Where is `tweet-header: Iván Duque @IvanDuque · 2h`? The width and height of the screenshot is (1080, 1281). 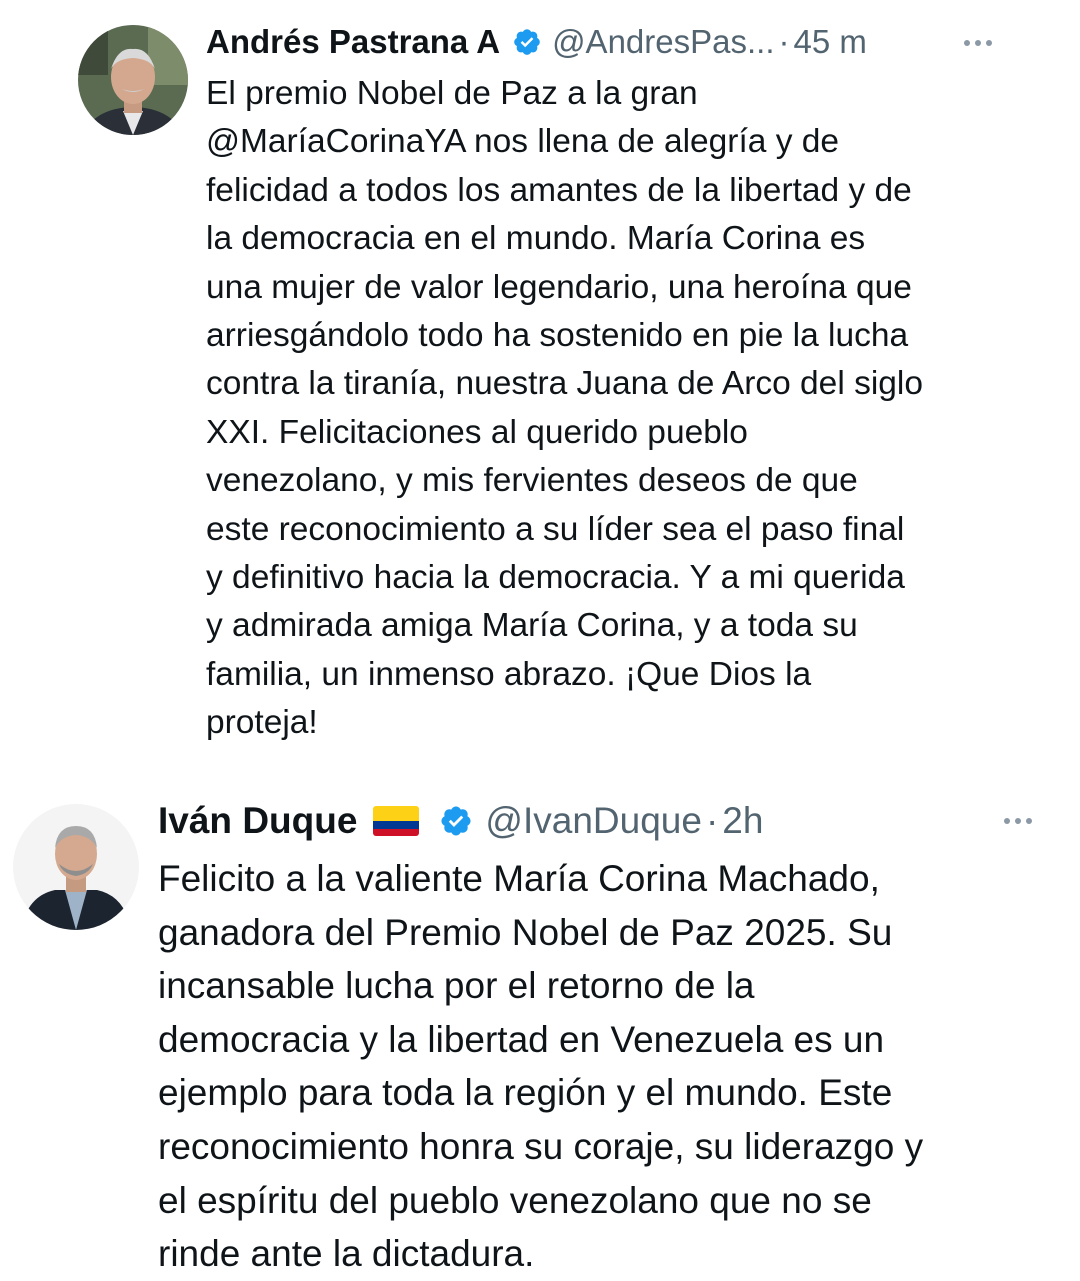
tweet-header: Iván Duque @IvanDuque · 2h is located at coordinates (608, 821).